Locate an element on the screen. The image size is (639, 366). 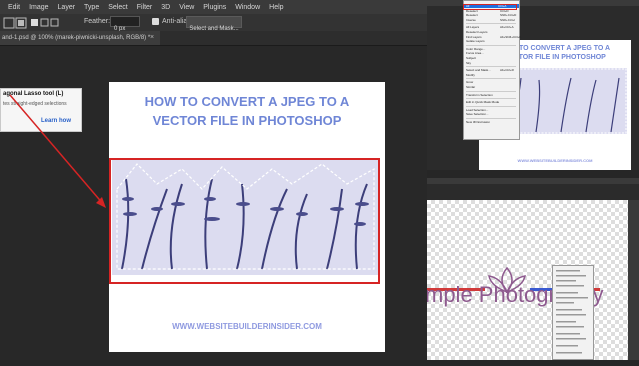
select-menu-item: Sky is located at coordinates (468, 63).